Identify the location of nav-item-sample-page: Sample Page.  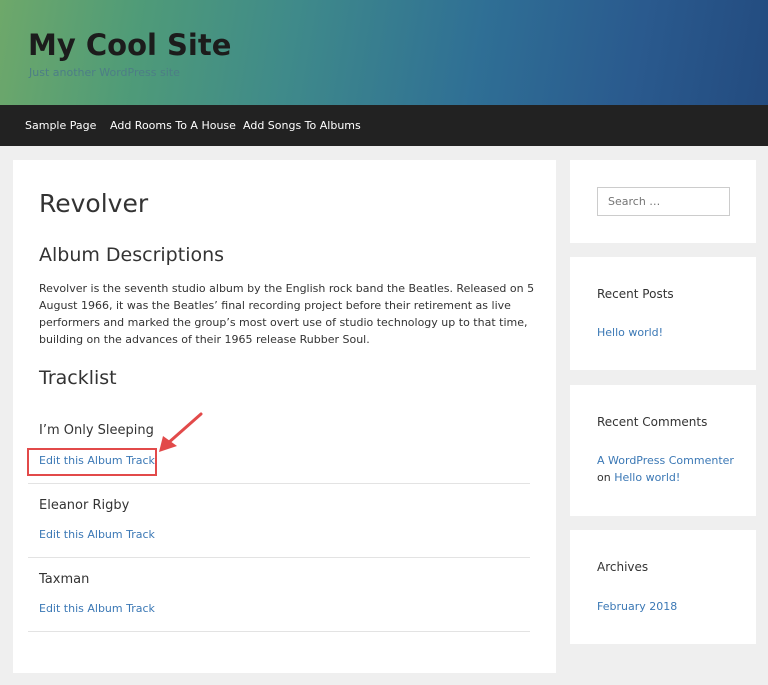
(60, 125).